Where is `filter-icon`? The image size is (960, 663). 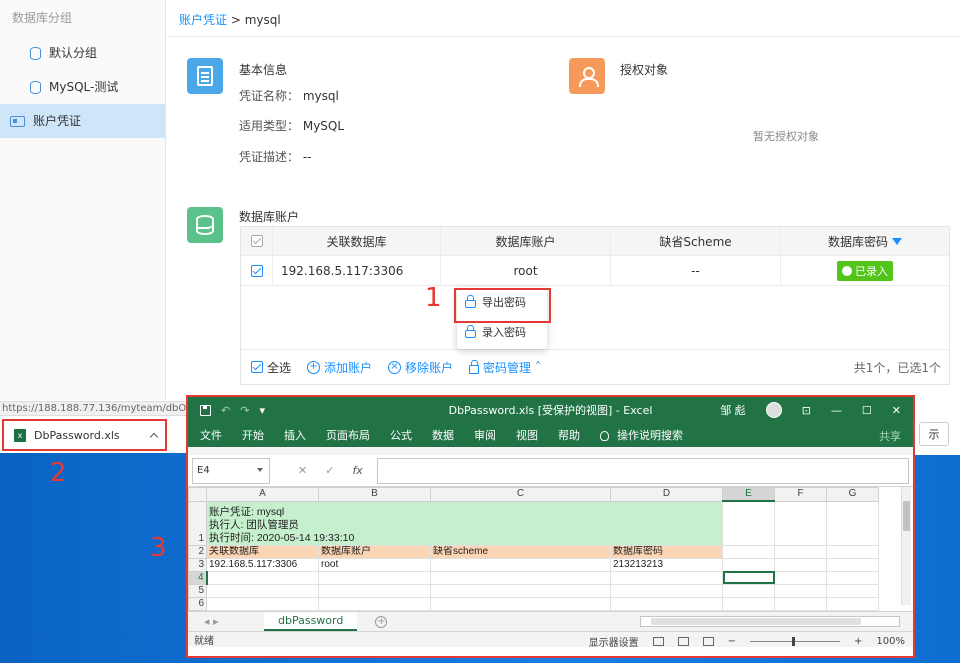
filter-icon is located at coordinates (897, 241).